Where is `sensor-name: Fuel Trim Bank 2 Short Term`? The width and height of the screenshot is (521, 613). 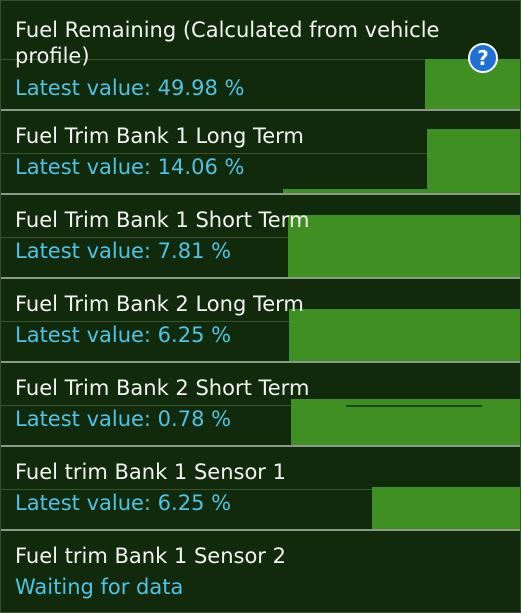
sensor-name: Fuel Trim Bank 2 Short Term is located at coordinates (162, 388).